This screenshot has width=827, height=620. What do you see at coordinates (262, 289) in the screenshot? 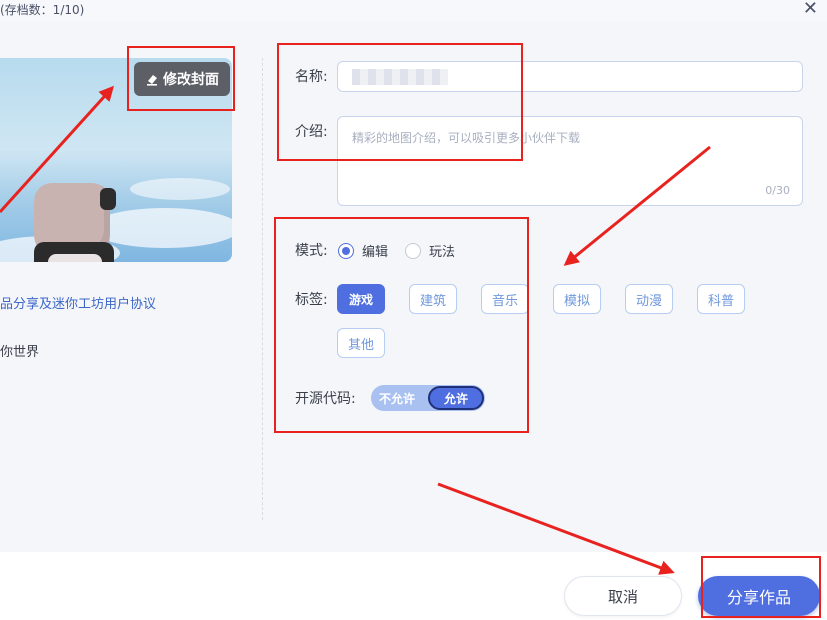
I see `column-divider` at bounding box center [262, 289].